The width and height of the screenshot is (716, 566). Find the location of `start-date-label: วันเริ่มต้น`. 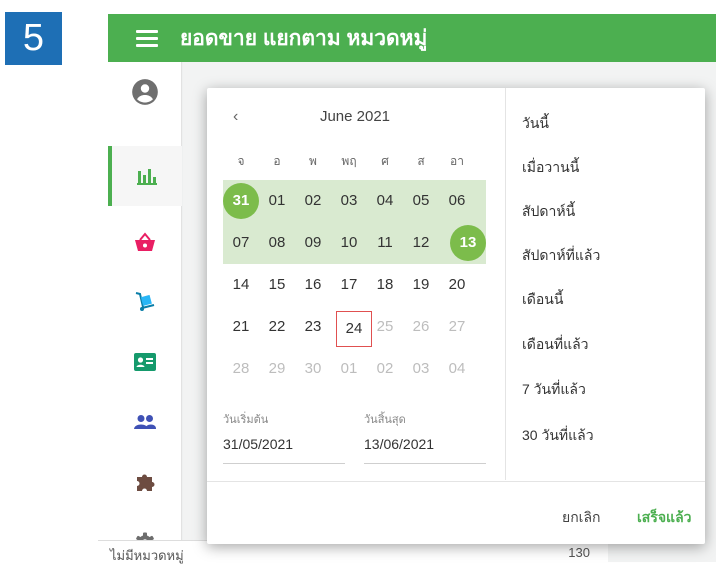

start-date-label: วันเริ่มต้น is located at coordinates (246, 420).